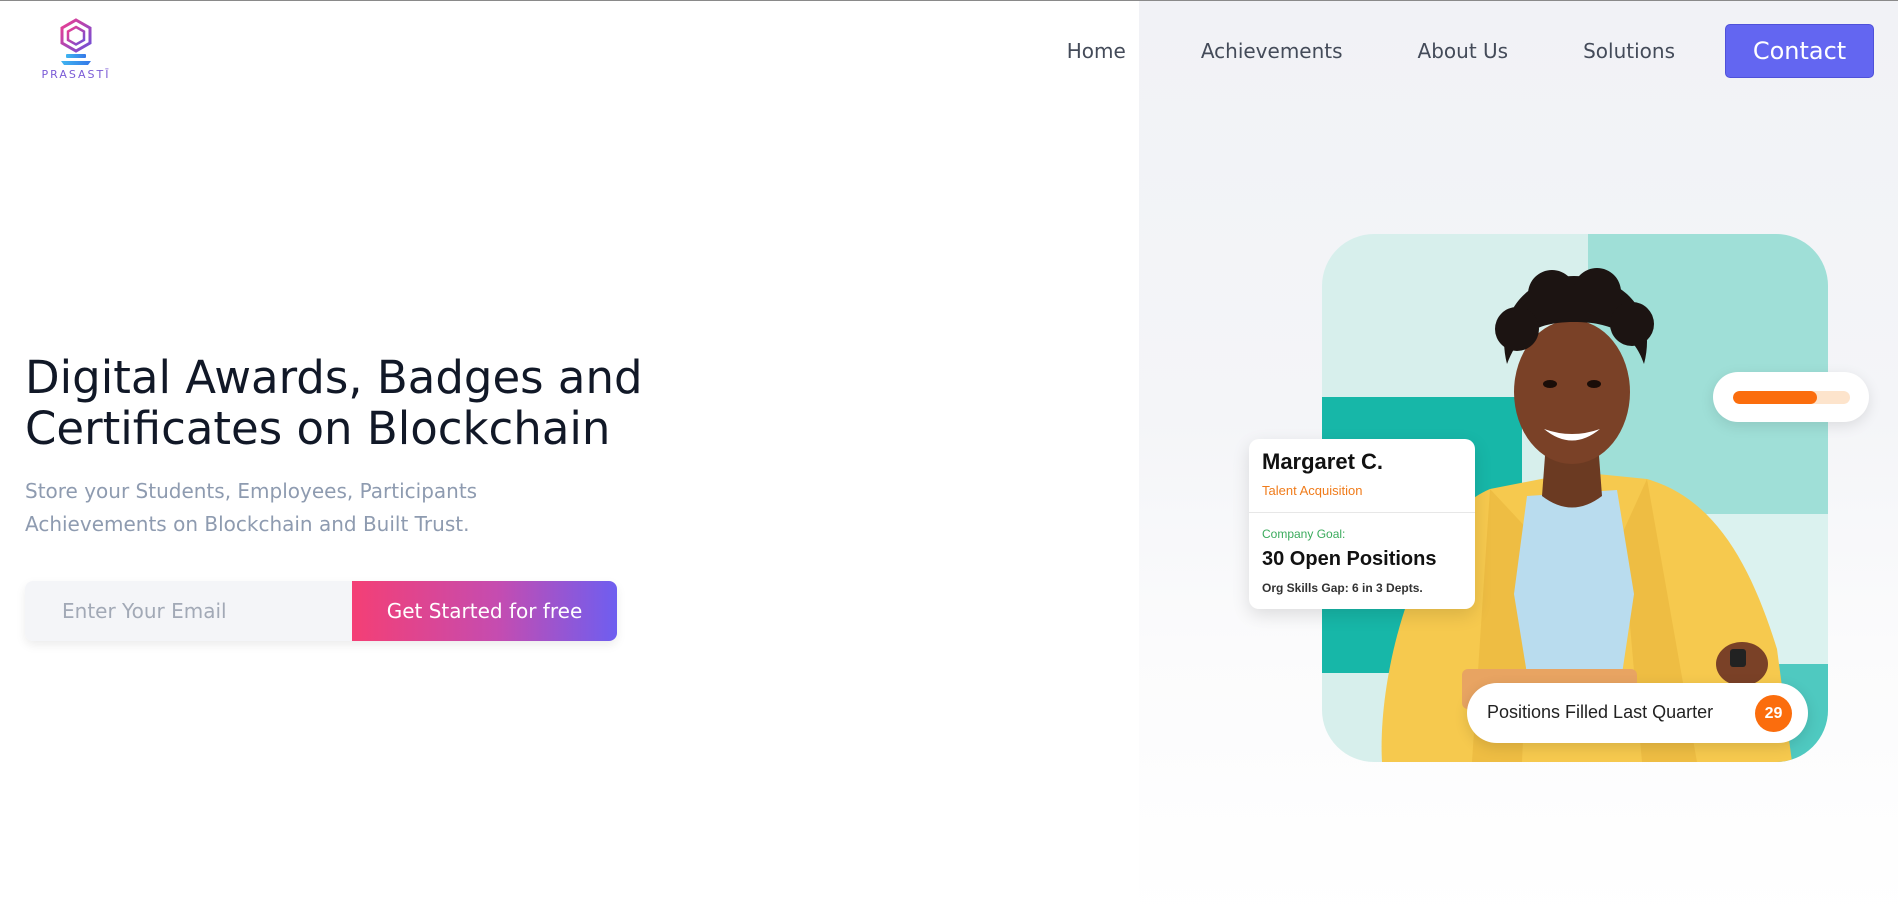  I want to click on skills-gap-text: Org Skills Gap: 6 in 3 Depts., so click(1342, 588).